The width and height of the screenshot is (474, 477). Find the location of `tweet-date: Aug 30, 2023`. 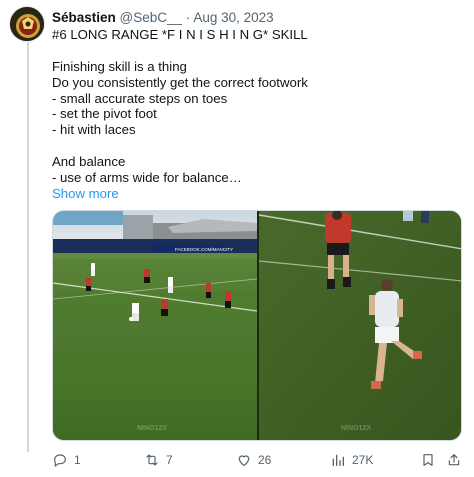

tweet-date: Aug 30, 2023 is located at coordinates (233, 17).